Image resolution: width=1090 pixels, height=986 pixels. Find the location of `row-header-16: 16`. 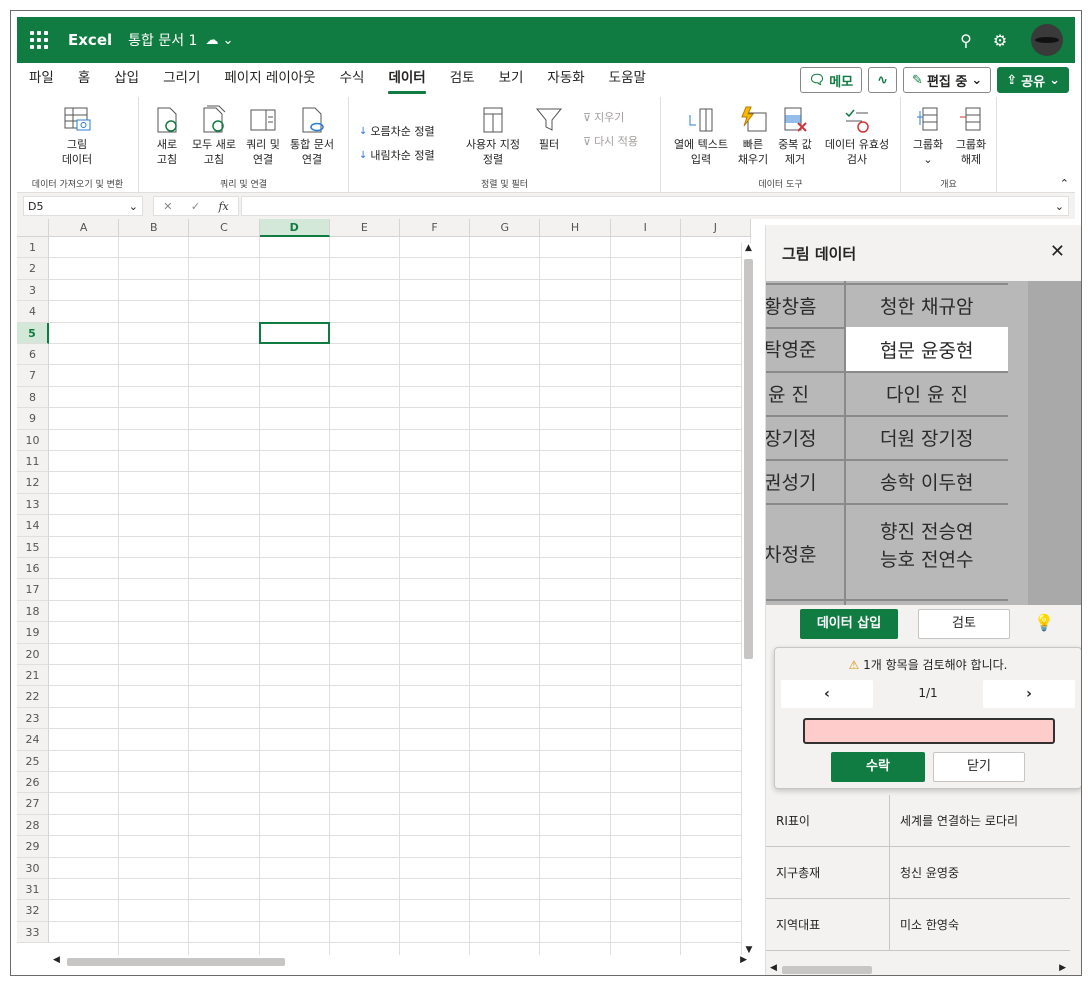

row-header-16: 16 is located at coordinates (33, 569).